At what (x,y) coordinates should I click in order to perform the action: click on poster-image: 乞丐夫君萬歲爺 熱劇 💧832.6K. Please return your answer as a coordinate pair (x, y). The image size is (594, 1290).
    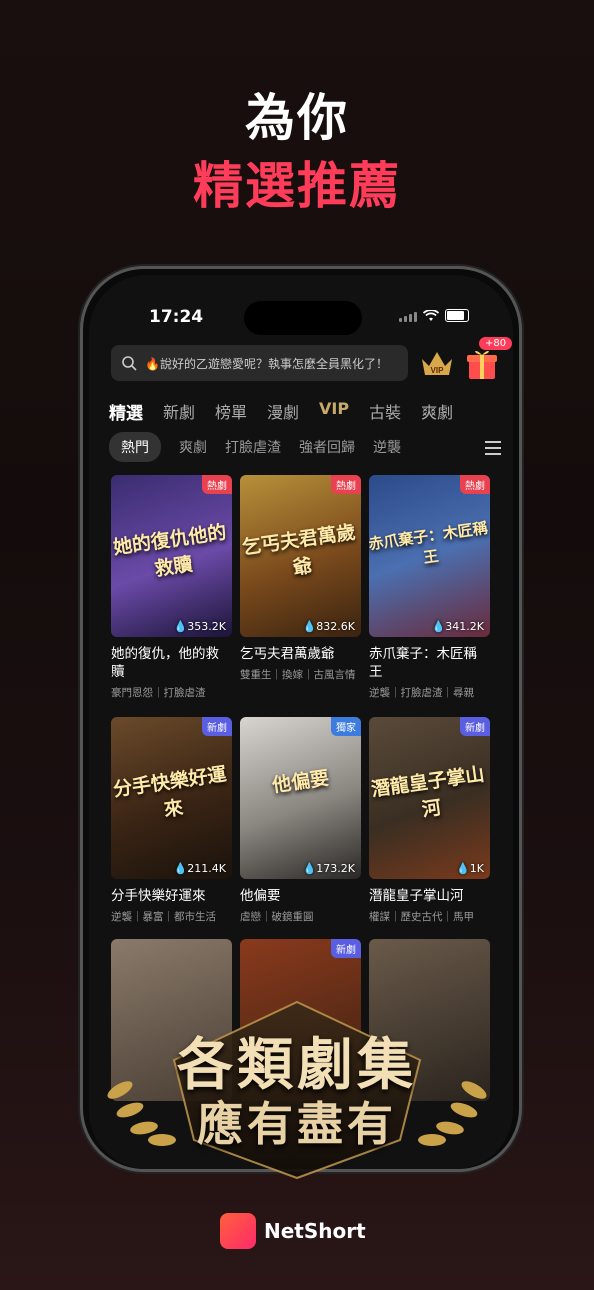
    Looking at the image, I should click on (300, 556).